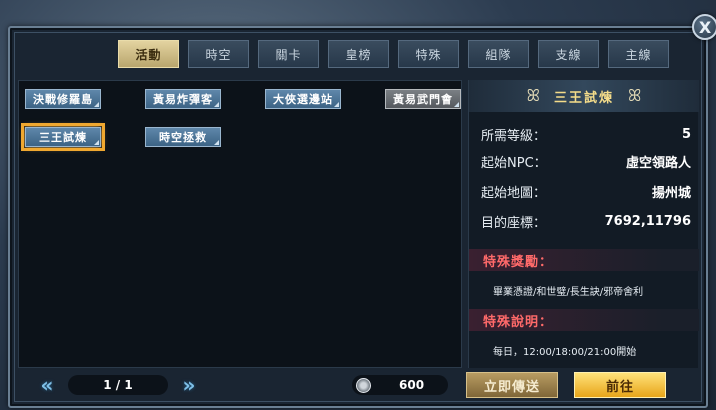 This screenshot has width=716, height=410. I want to click on info-value: 虛空領路人, so click(658, 163).